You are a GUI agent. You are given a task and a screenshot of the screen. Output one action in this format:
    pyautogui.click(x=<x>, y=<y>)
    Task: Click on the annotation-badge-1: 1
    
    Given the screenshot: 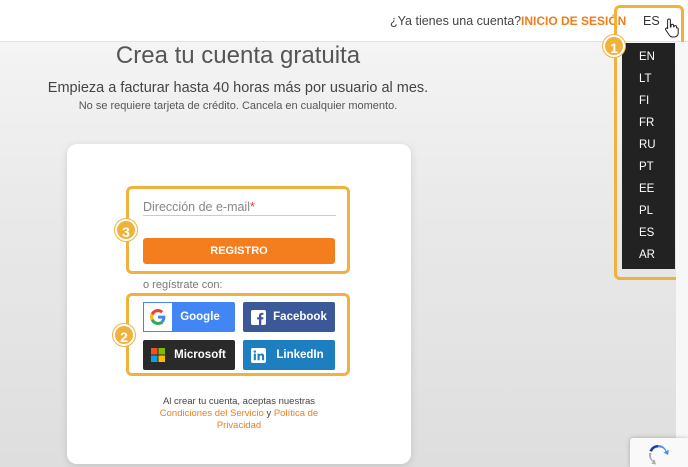 What is the action you would take?
    pyautogui.click(x=614, y=46)
    